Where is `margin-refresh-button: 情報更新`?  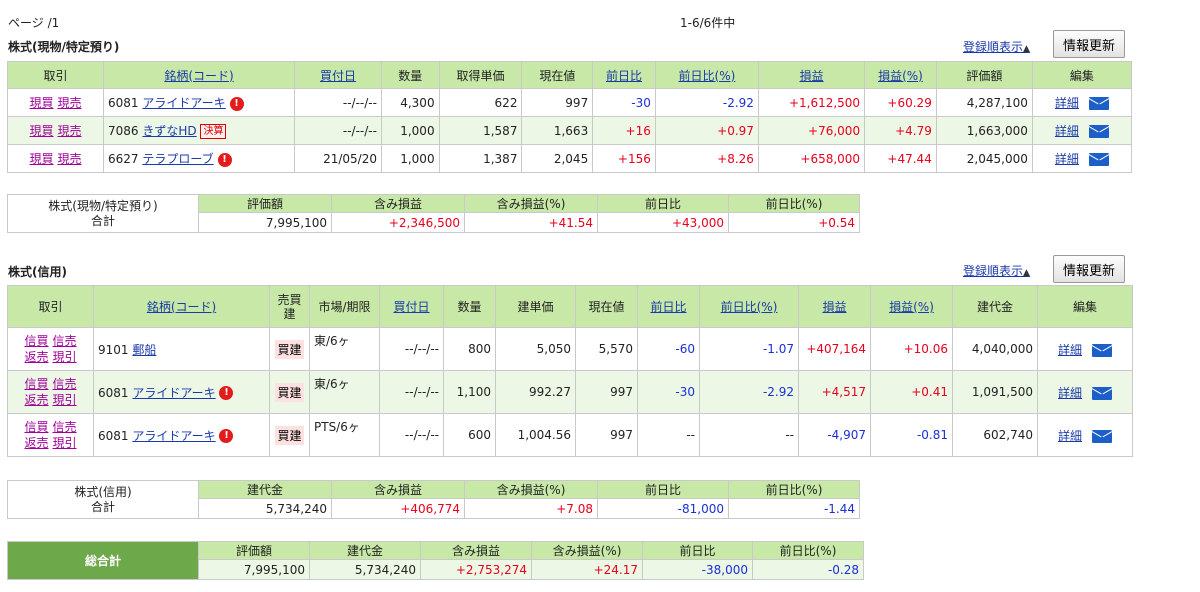
margin-refresh-button: 情報更新 is located at coordinates (1089, 269).